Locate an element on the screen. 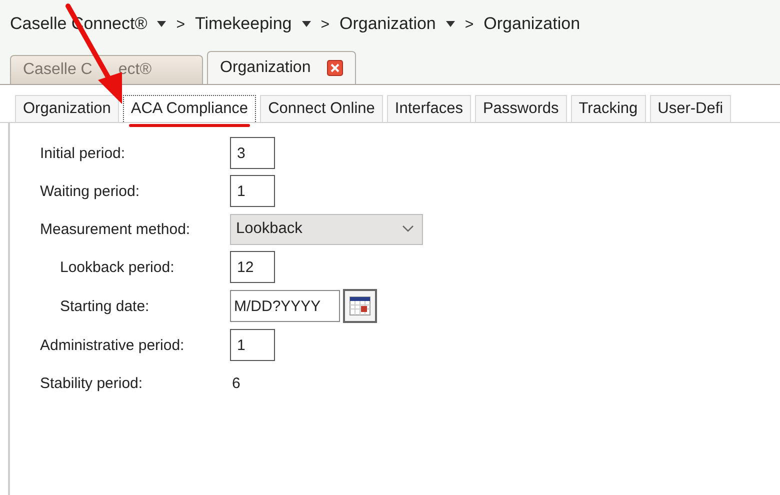 The image size is (780, 495). breadcrumb-item: Timekeeping is located at coordinates (243, 24).